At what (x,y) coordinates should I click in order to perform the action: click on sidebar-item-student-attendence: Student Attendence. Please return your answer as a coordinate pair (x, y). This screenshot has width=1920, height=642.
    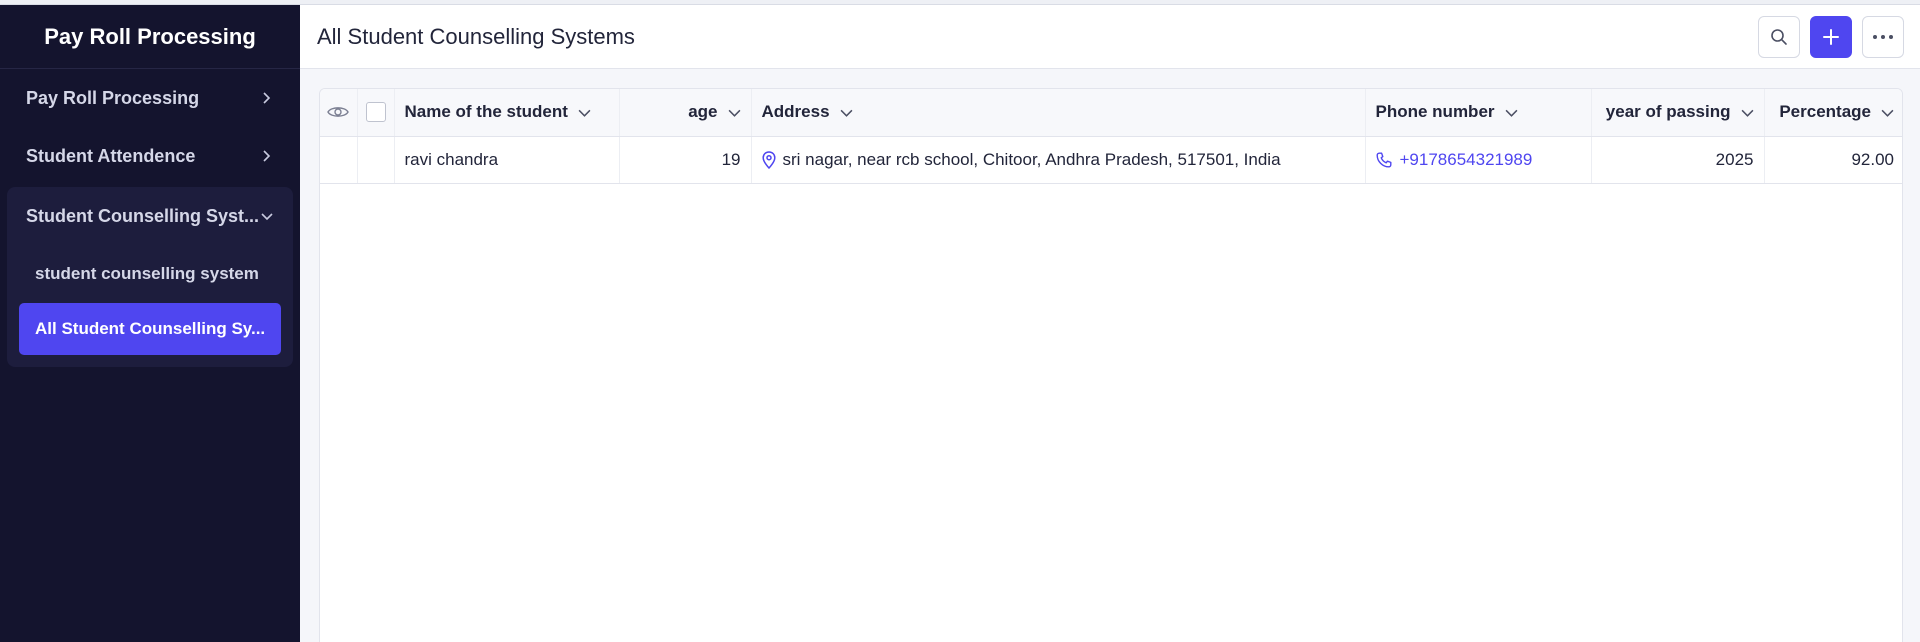
    Looking at the image, I should click on (150, 156).